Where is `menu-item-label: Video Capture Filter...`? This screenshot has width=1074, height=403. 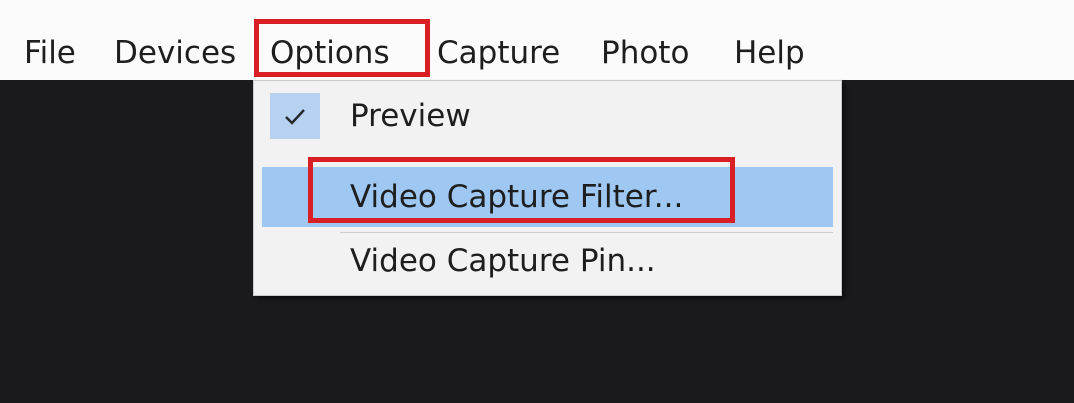 menu-item-label: Video Capture Filter... is located at coordinates (517, 197).